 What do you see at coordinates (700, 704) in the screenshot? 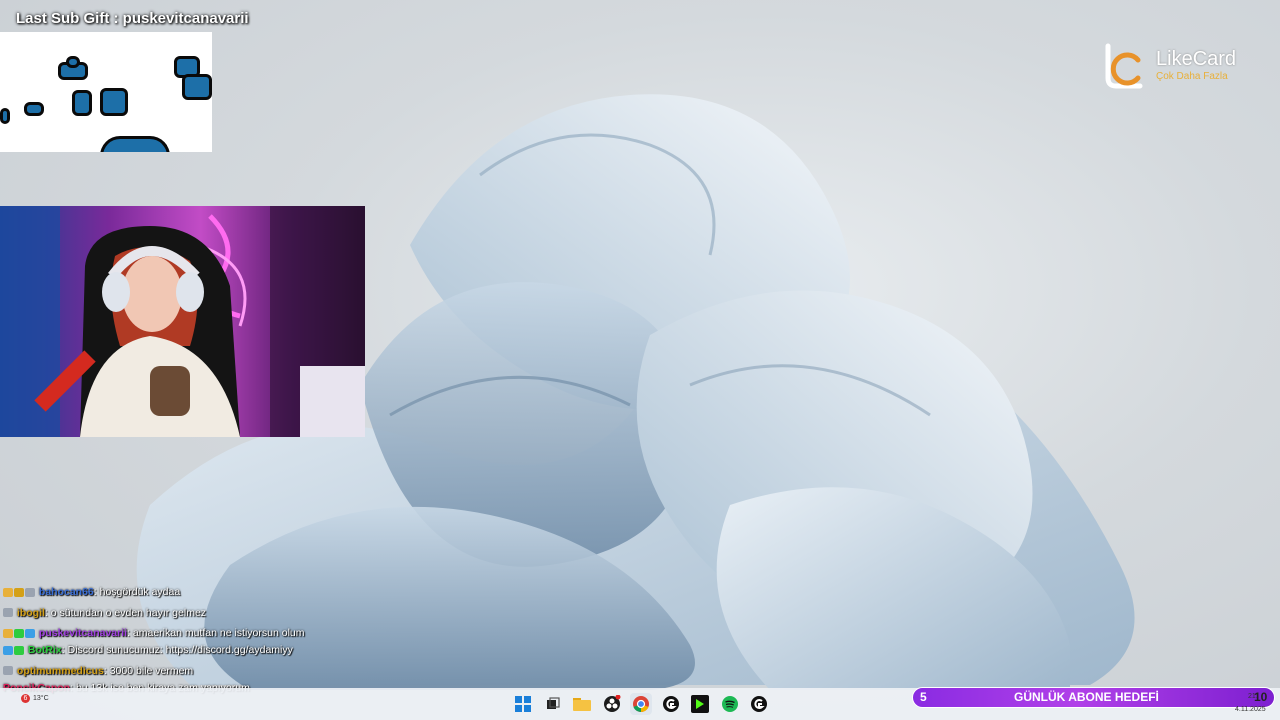
I see `kick-studio-icon` at bounding box center [700, 704].